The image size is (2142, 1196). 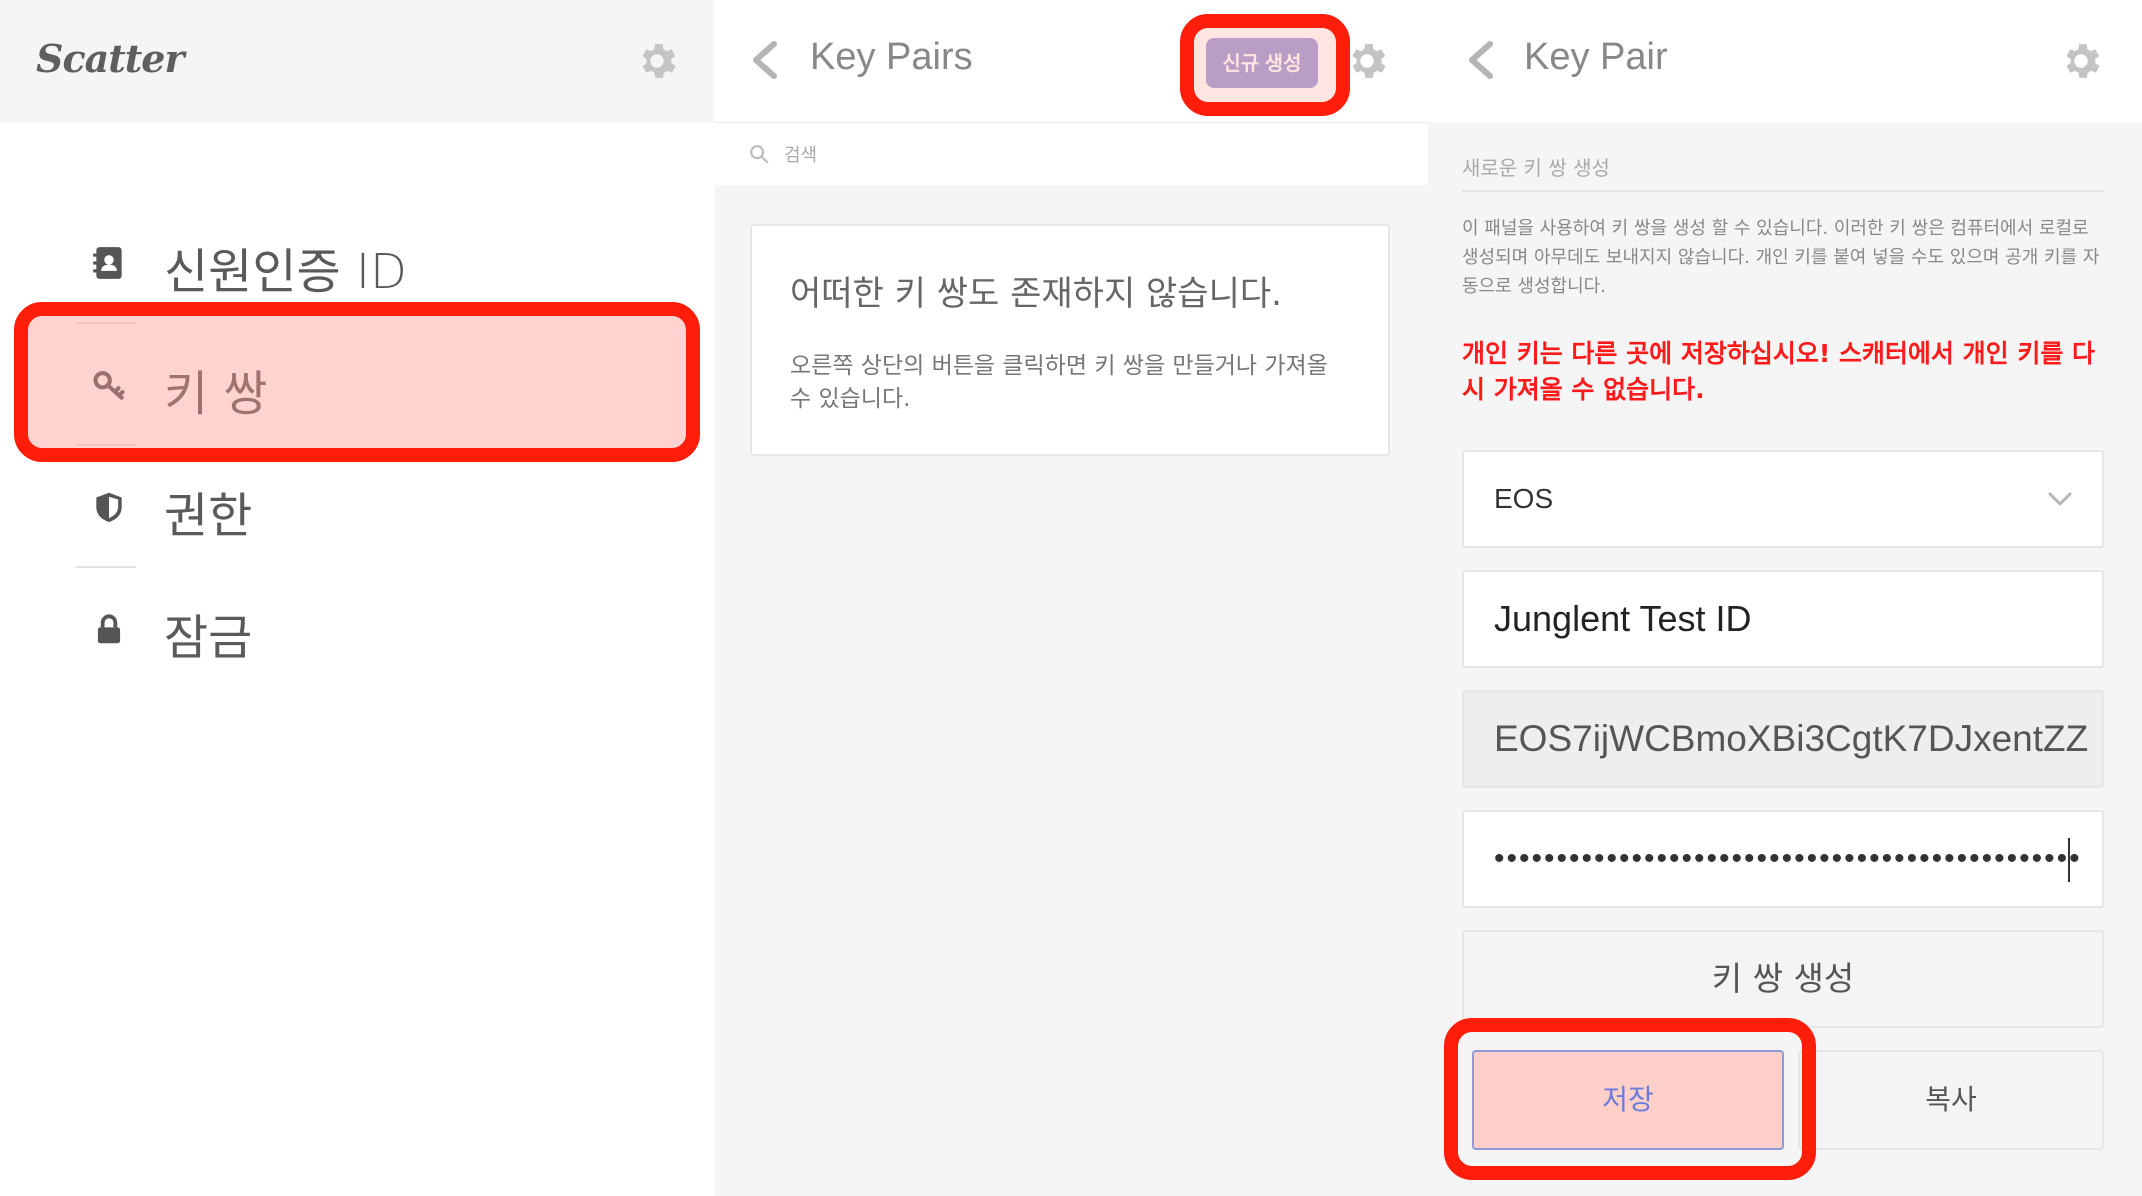 I want to click on highlight-save-button, so click(x=1630, y=1099).